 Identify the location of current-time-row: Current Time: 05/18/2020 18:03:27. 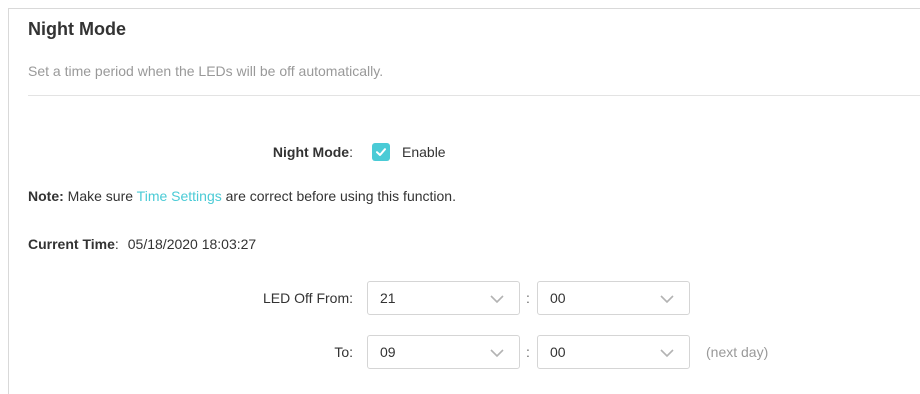
(142, 244).